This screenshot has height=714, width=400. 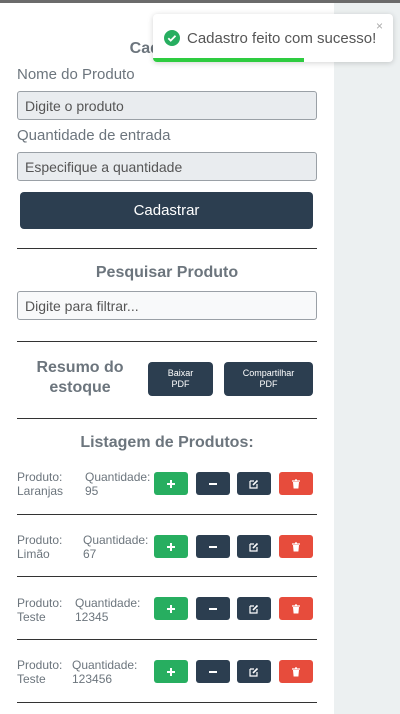 What do you see at coordinates (40, 491) in the screenshot?
I see `product-name: Laranjas` at bounding box center [40, 491].